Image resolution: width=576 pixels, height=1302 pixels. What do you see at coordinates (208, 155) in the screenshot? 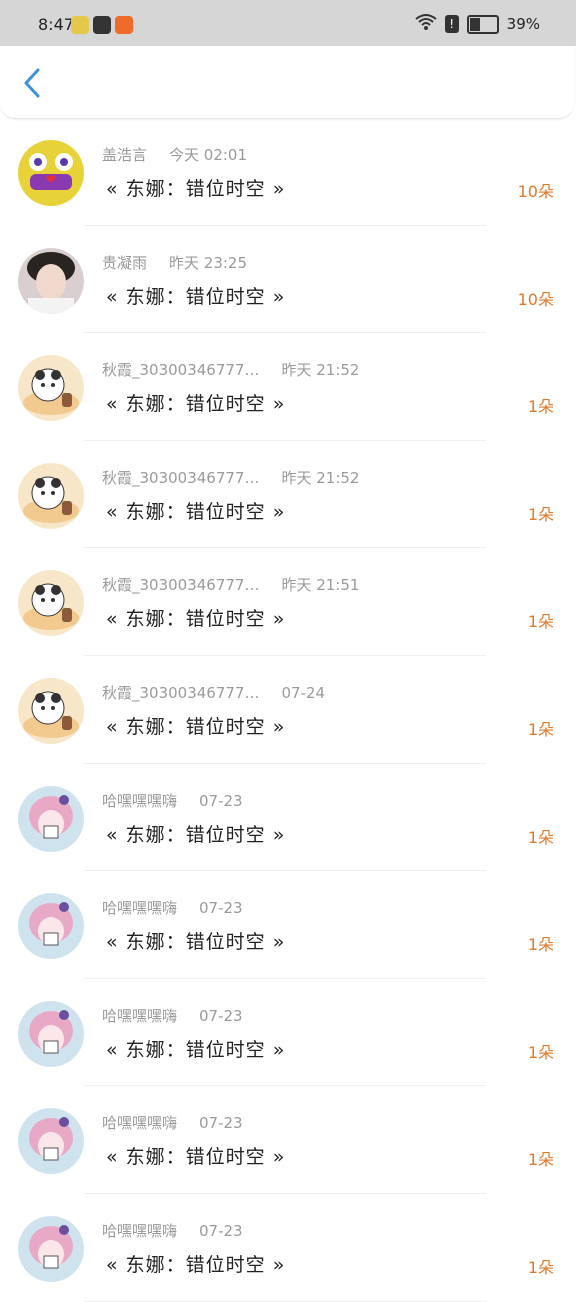
I see `timestamp: 今天 02:01` at bounding box center [208, 155].